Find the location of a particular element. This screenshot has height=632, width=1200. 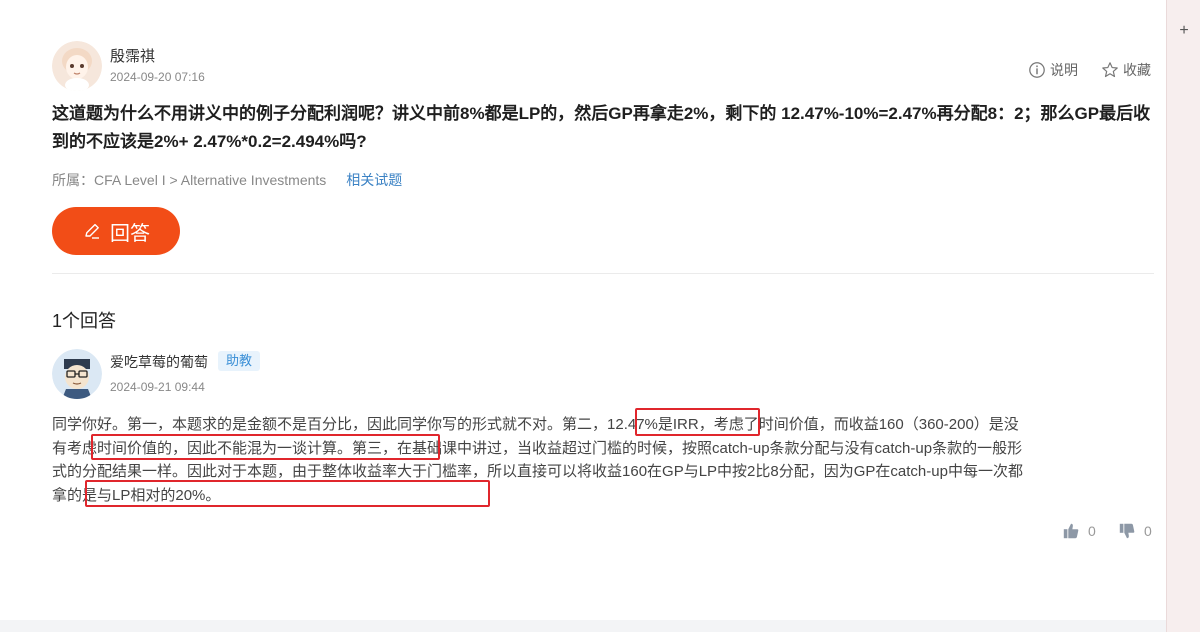

info-icon is located at coordinates (1037, 70).